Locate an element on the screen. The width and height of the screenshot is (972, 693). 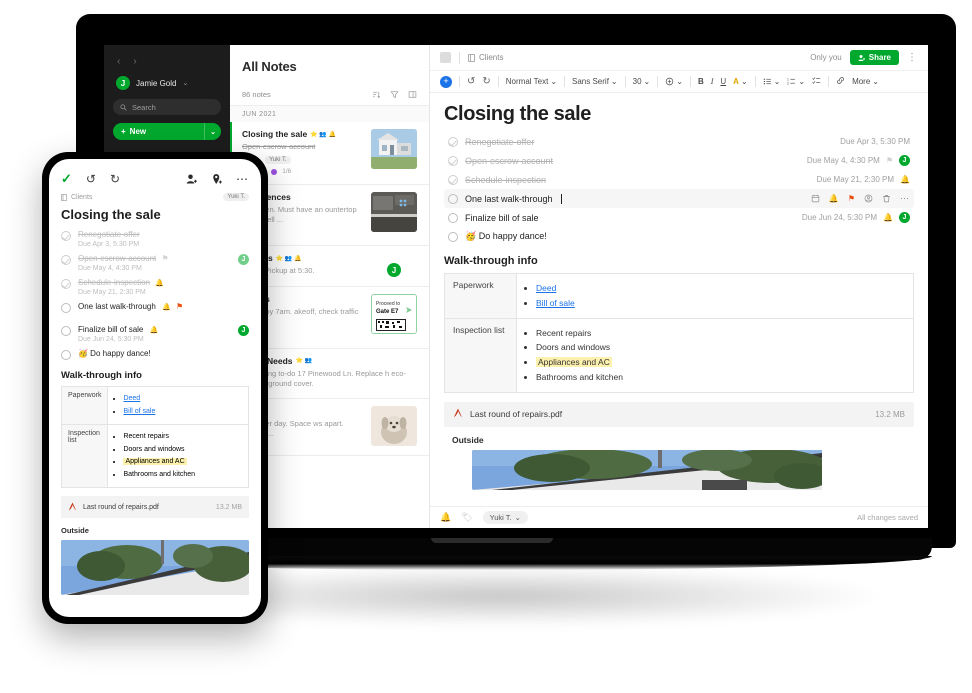
table-row: Paperwork Deed Bill of sale is located at coordinates (679, 296).